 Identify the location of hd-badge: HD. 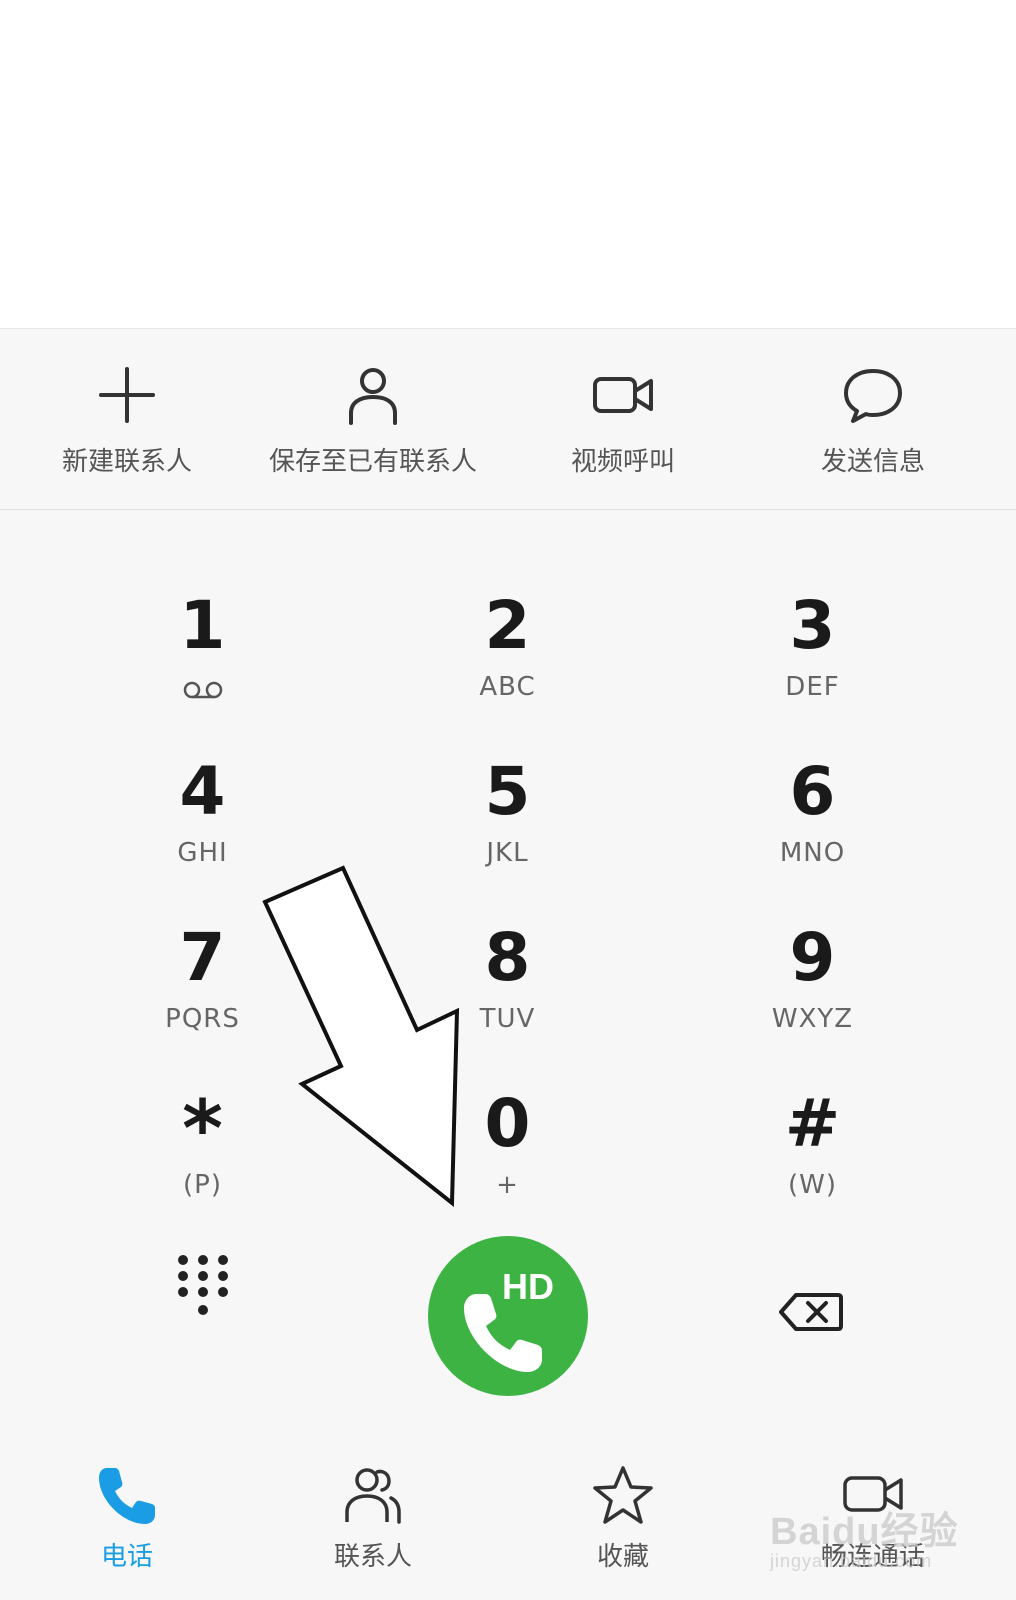
(528, 1286).